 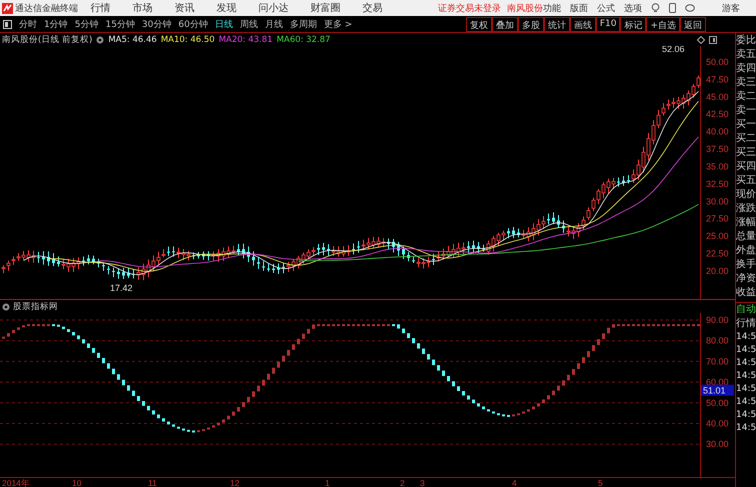 I want to click on login-status: 证券交易未登录, so click(x=469, y=8).